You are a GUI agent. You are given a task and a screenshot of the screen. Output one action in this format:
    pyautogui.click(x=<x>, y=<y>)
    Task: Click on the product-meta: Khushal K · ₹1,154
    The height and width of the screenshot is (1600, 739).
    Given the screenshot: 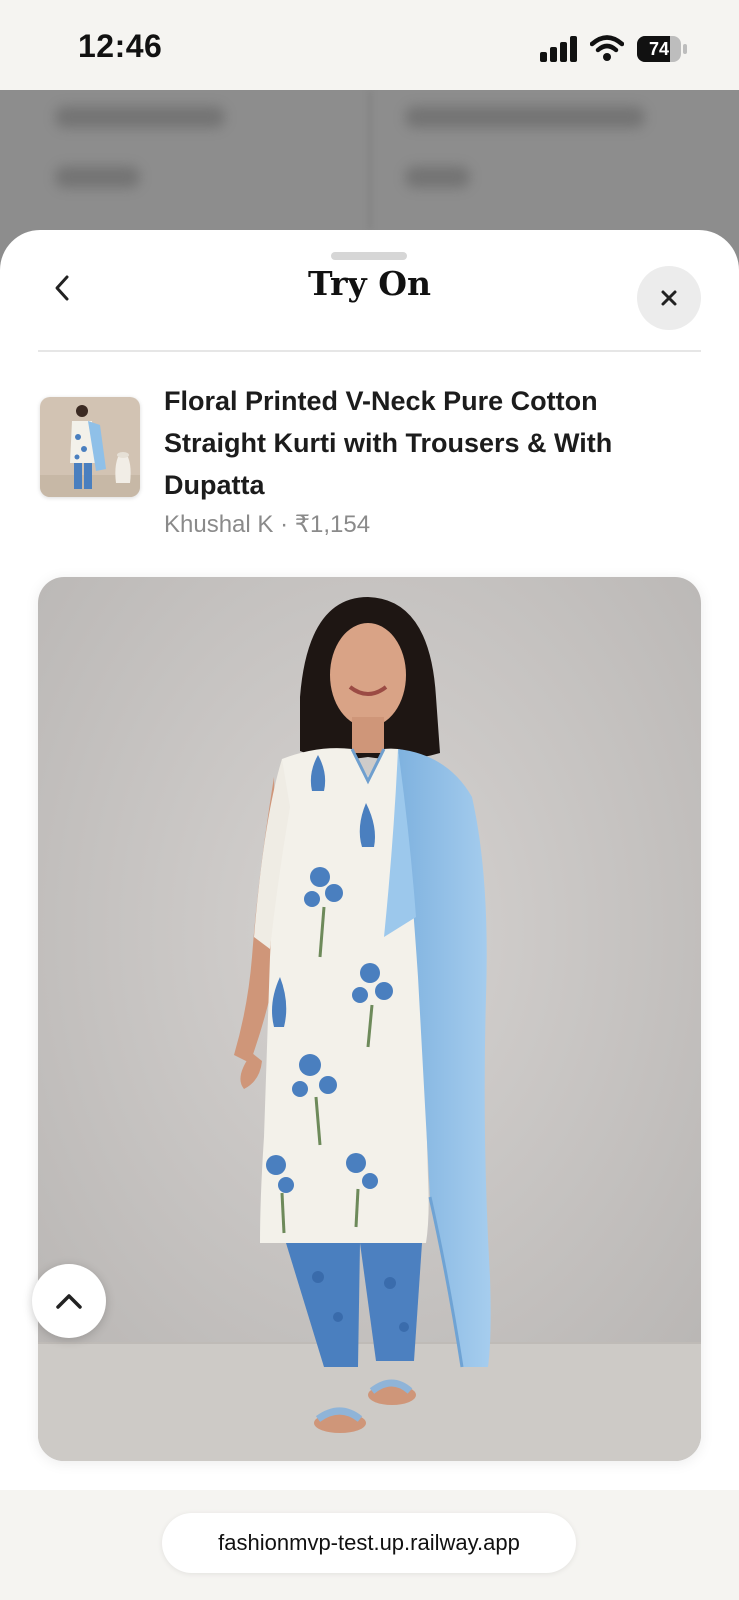 What is the action you would take?
    pyautogui.click(x=267, y=524)
    